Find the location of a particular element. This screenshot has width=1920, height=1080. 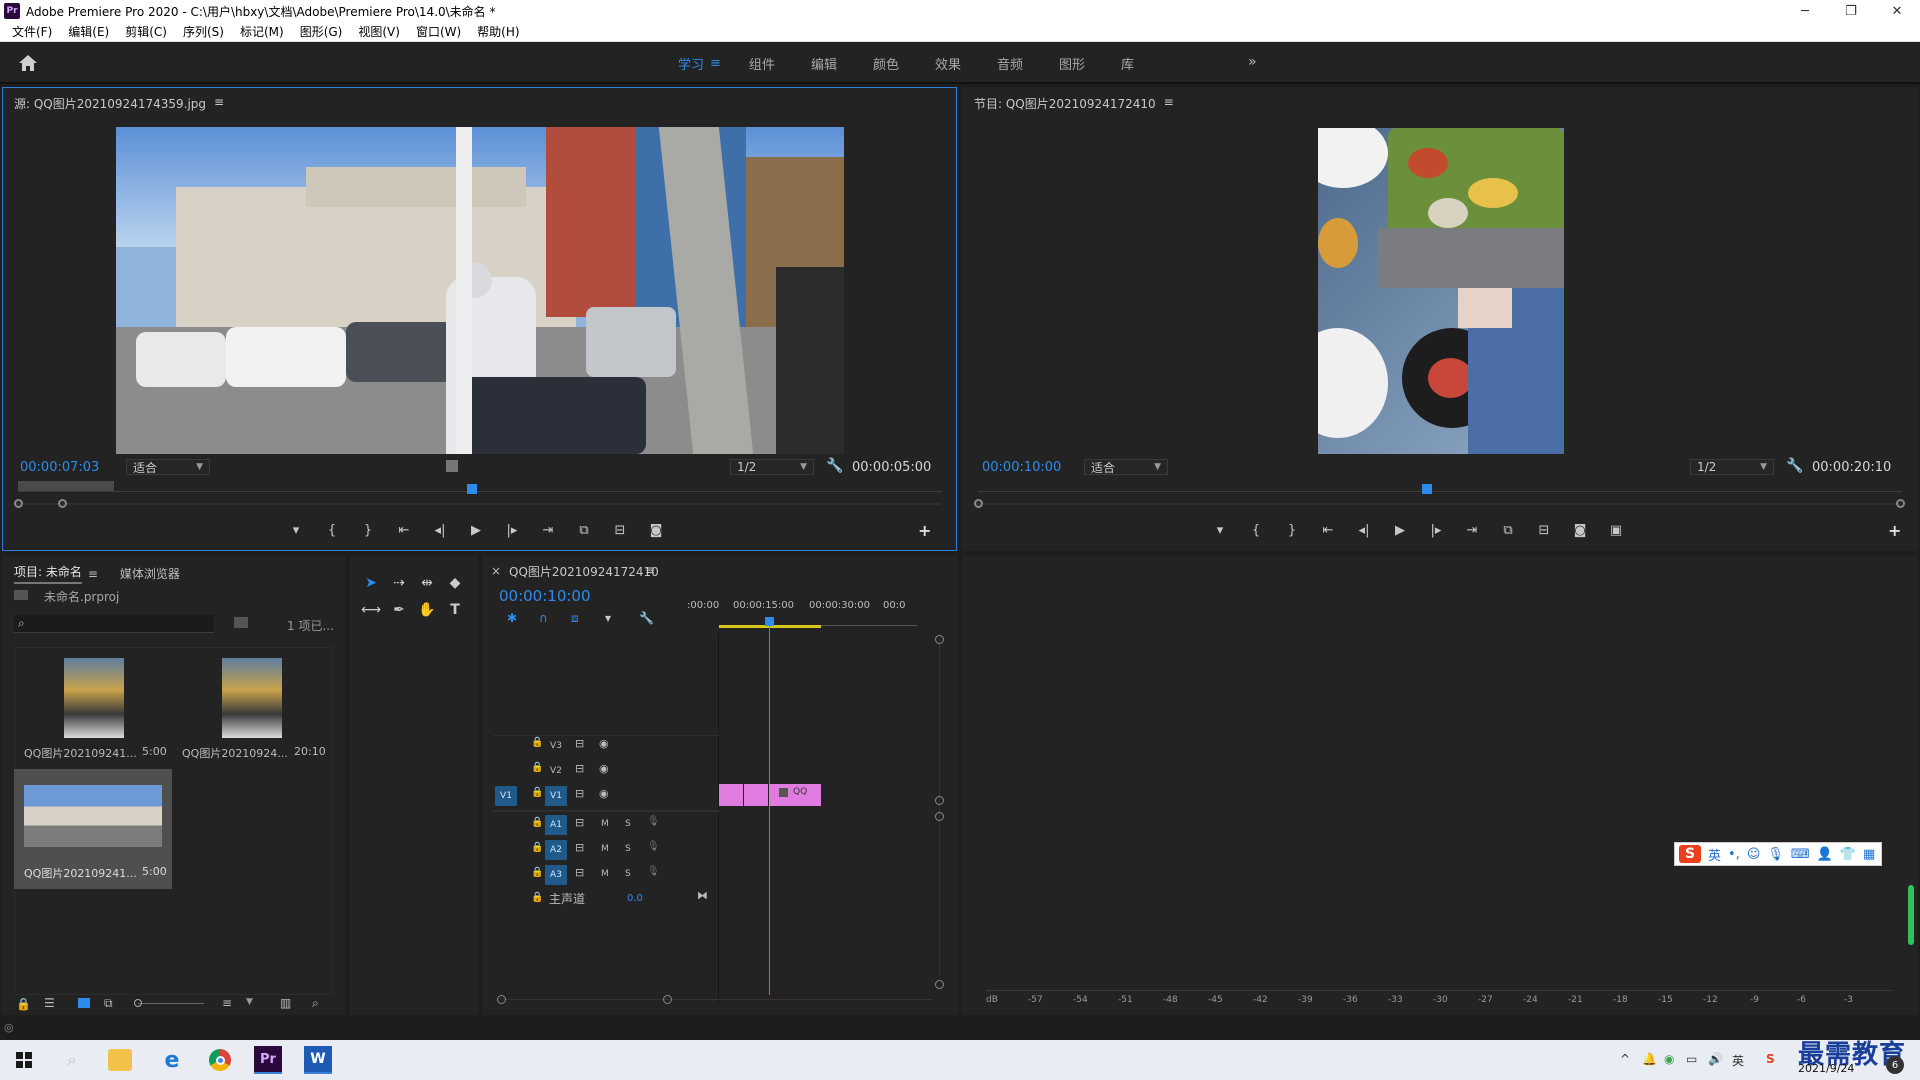

source-timecode: 00:00:07:03 is located at coordinates (59, 467).